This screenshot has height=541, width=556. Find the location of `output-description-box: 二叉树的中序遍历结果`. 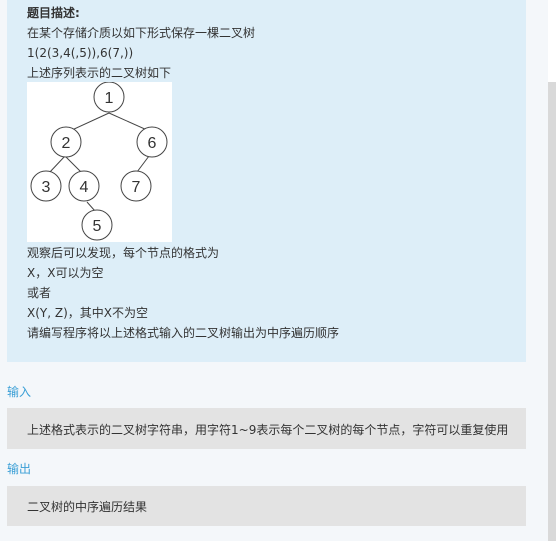

output-description-box: 二叉树的中序遍历结果 is located at coordinates (266, 506).